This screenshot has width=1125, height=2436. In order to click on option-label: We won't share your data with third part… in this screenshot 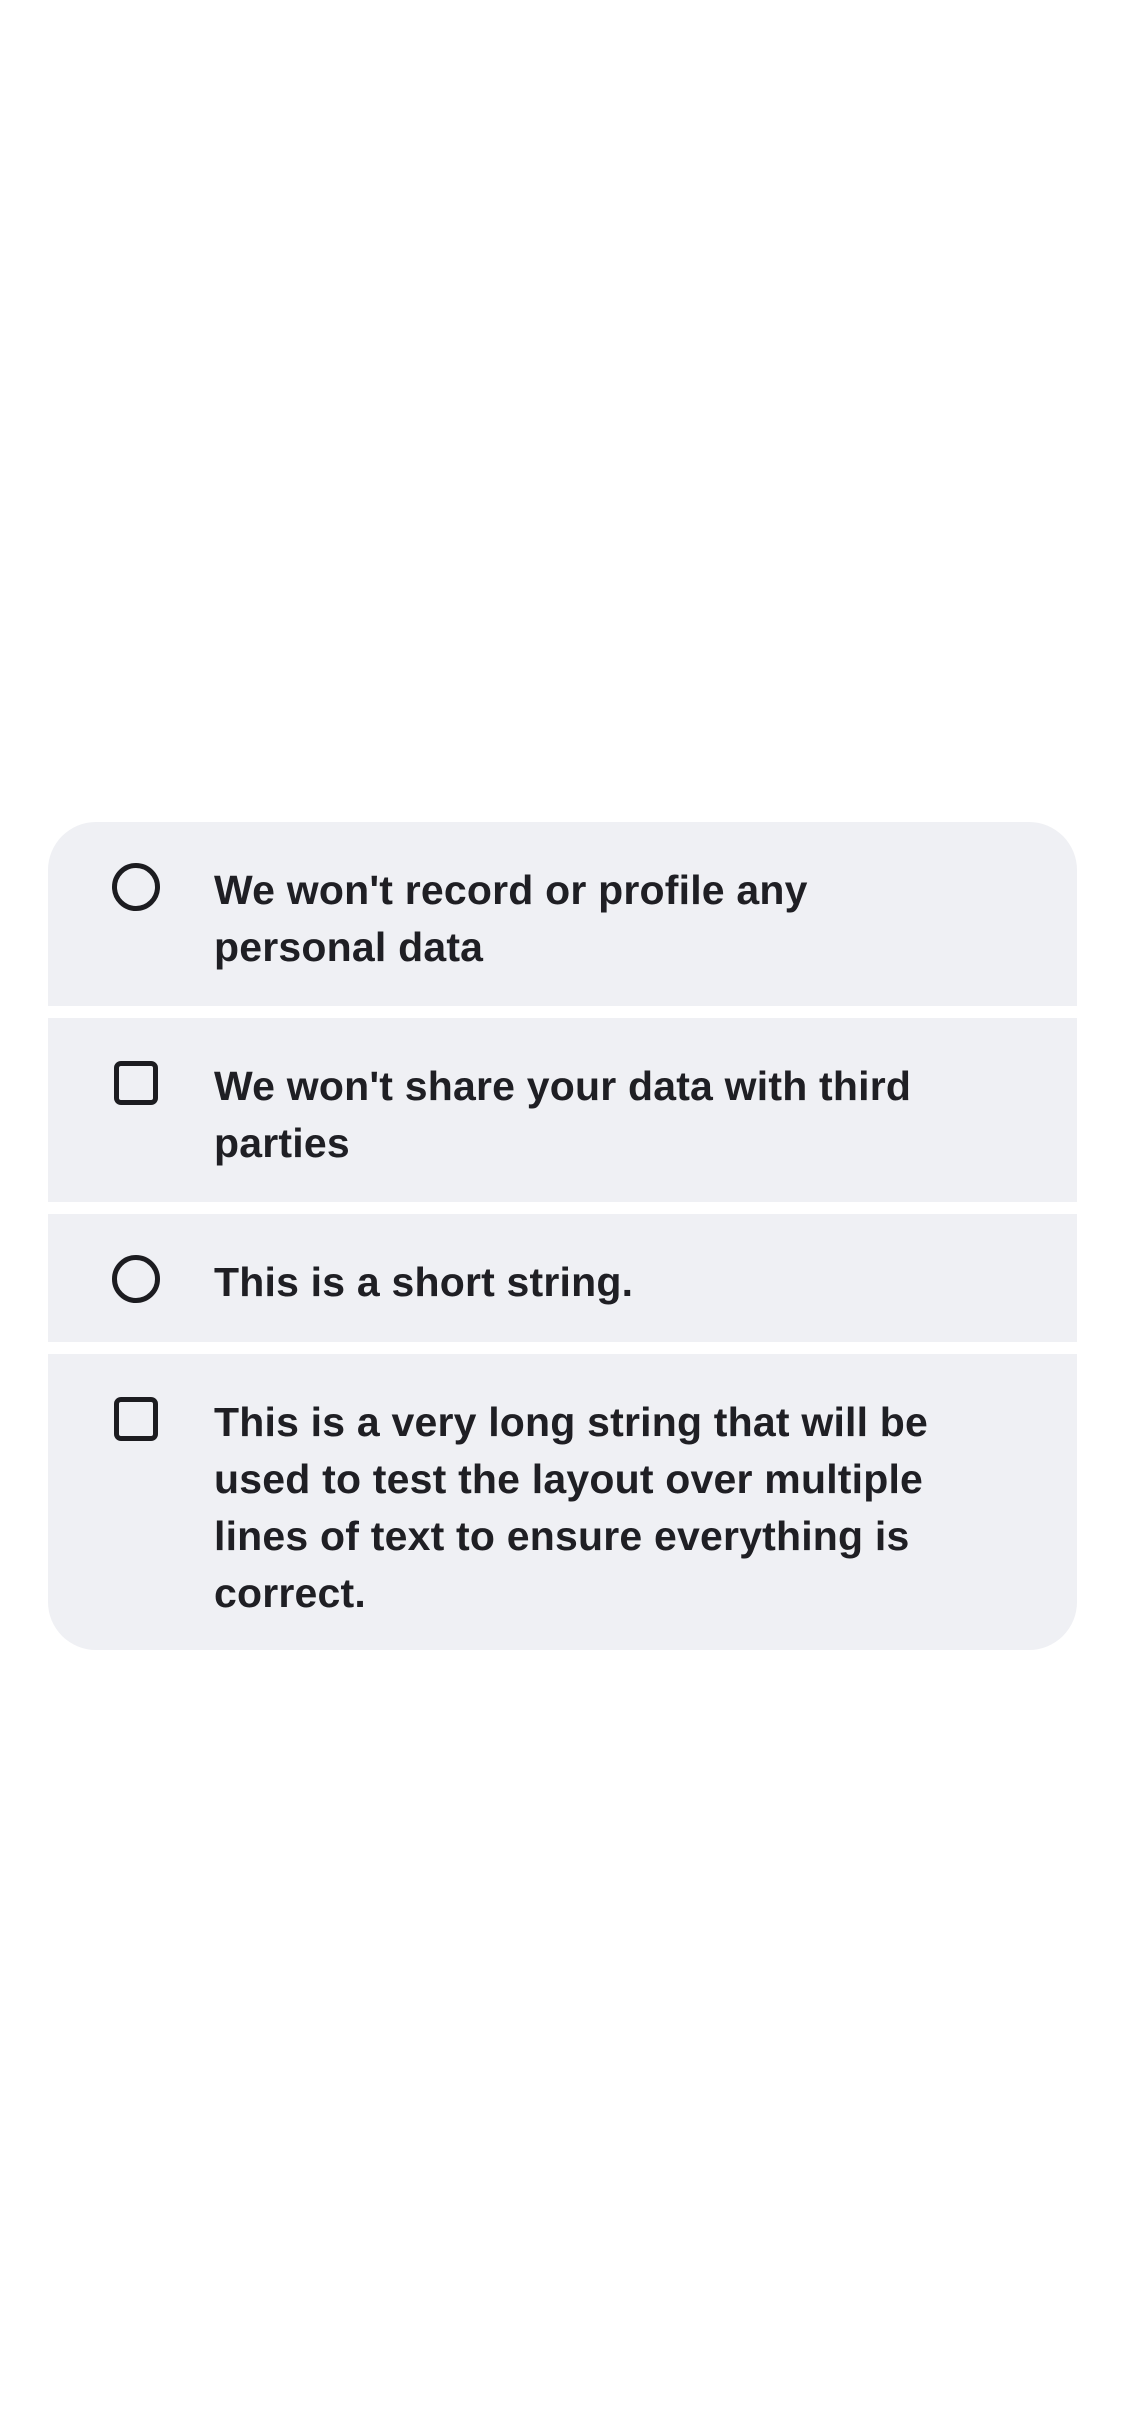, I will do `click(563, 1114)`.